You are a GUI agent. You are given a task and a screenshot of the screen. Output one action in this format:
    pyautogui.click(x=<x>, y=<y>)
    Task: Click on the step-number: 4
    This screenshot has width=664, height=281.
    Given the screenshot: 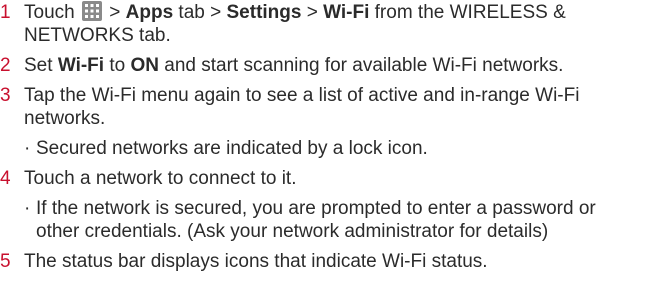 What is the action you would take?
    pyautogui.click(x=5, y=178)
    